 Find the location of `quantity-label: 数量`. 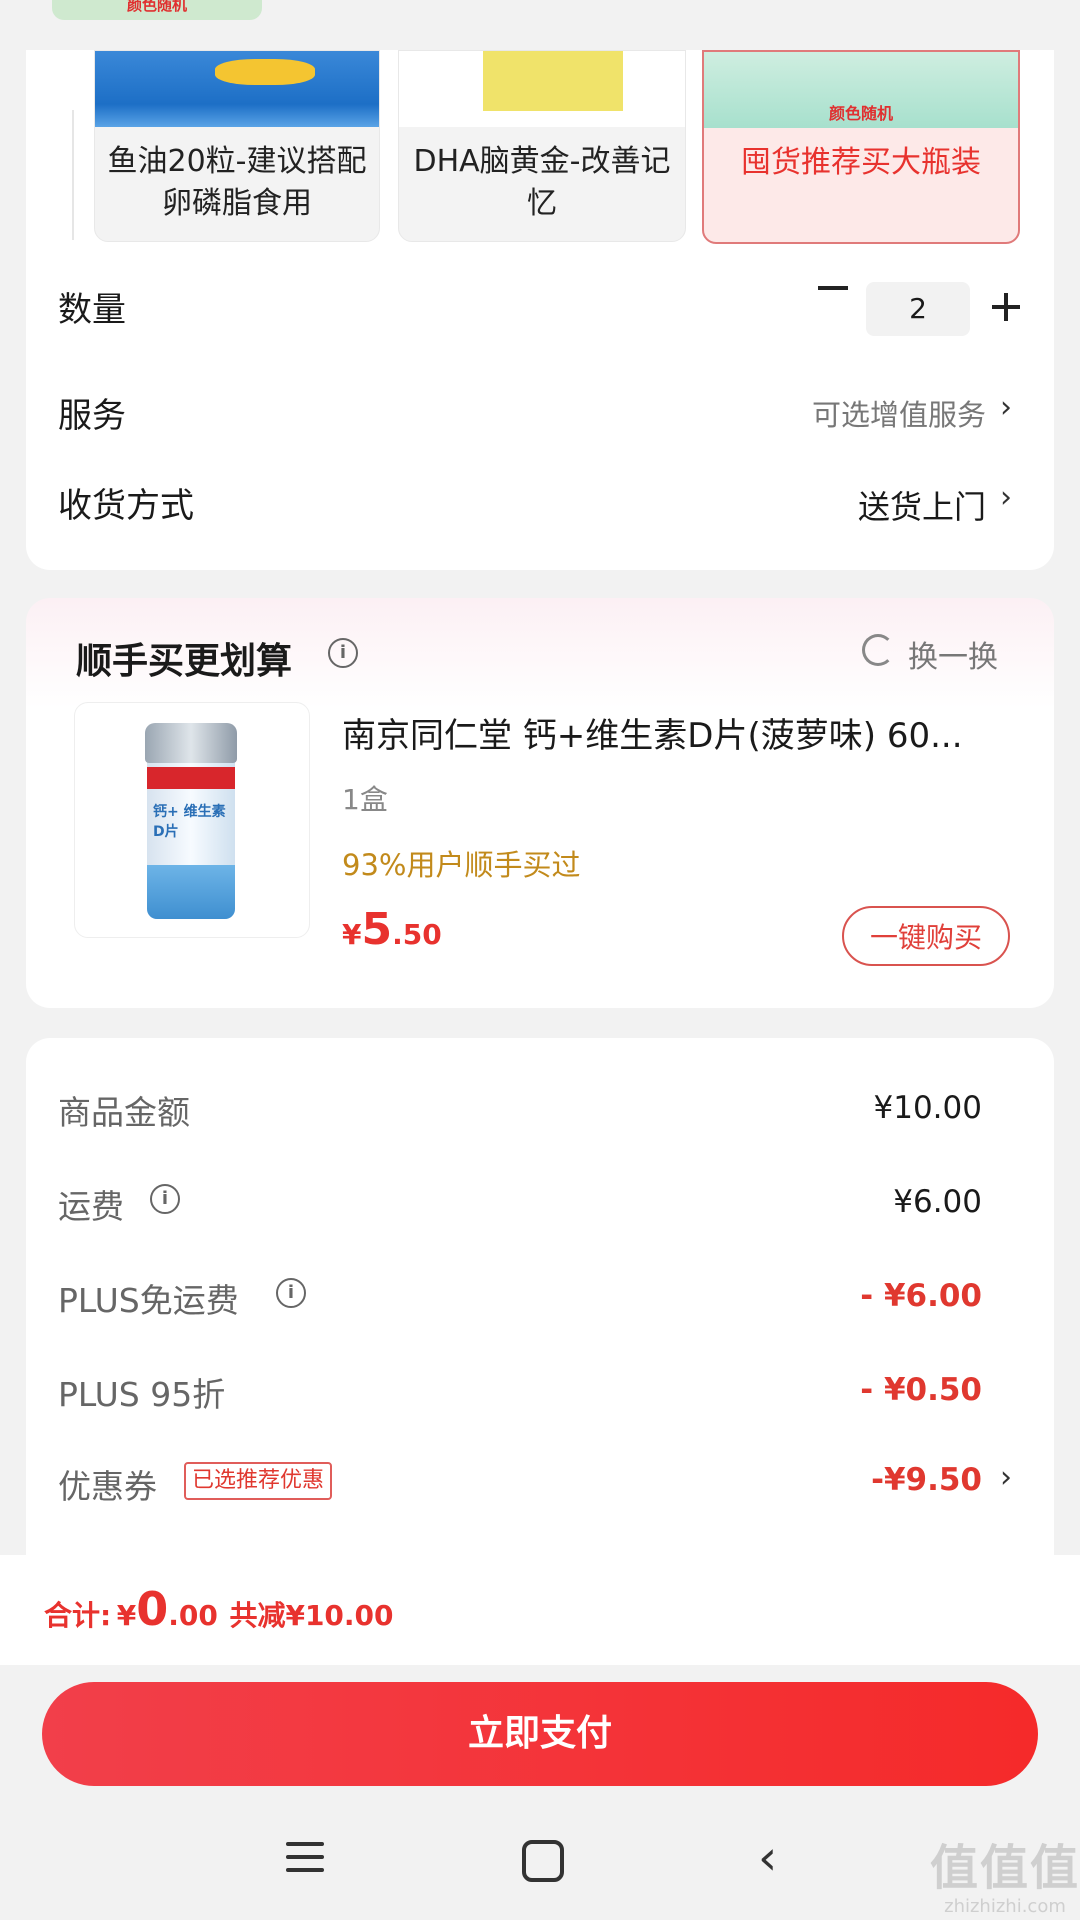

quantity-label: 数量 is located at coordinates (92, 310).